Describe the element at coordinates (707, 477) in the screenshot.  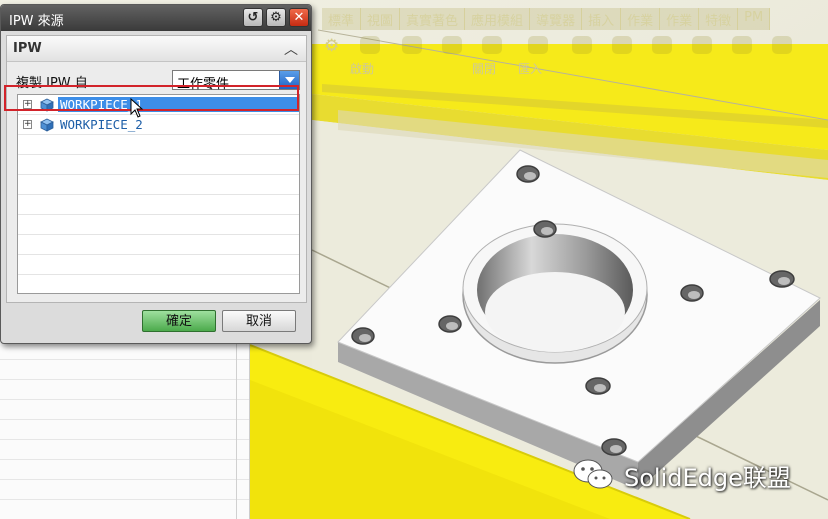
I see `watermark-text: SolidEdge联盟` at that location.